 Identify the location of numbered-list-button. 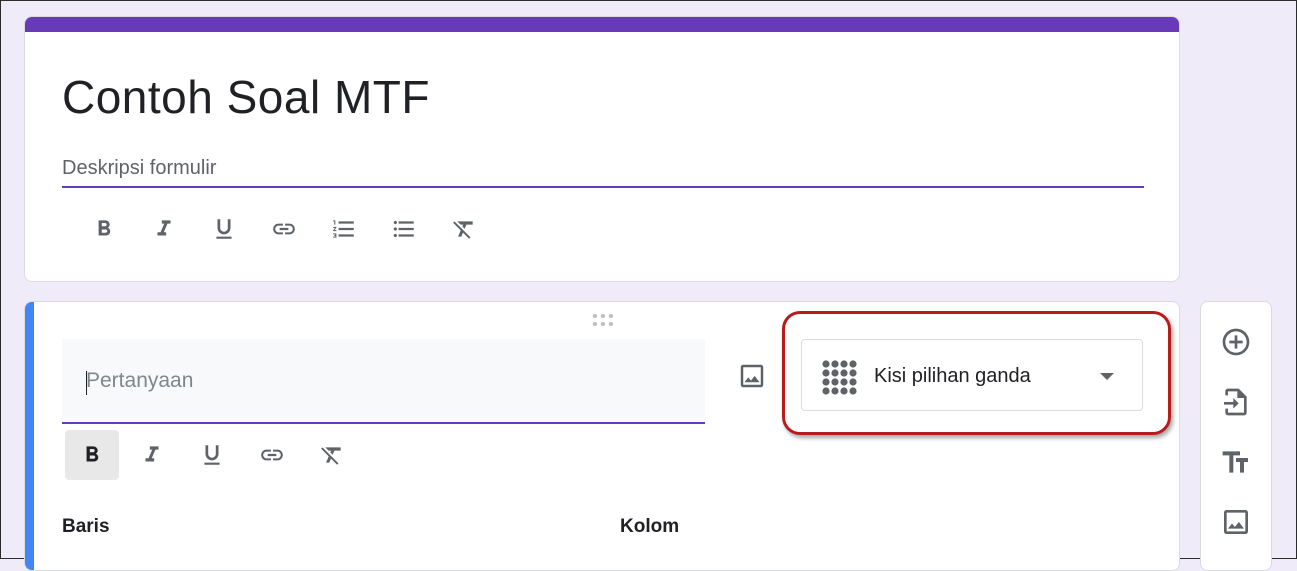
(344, 229).